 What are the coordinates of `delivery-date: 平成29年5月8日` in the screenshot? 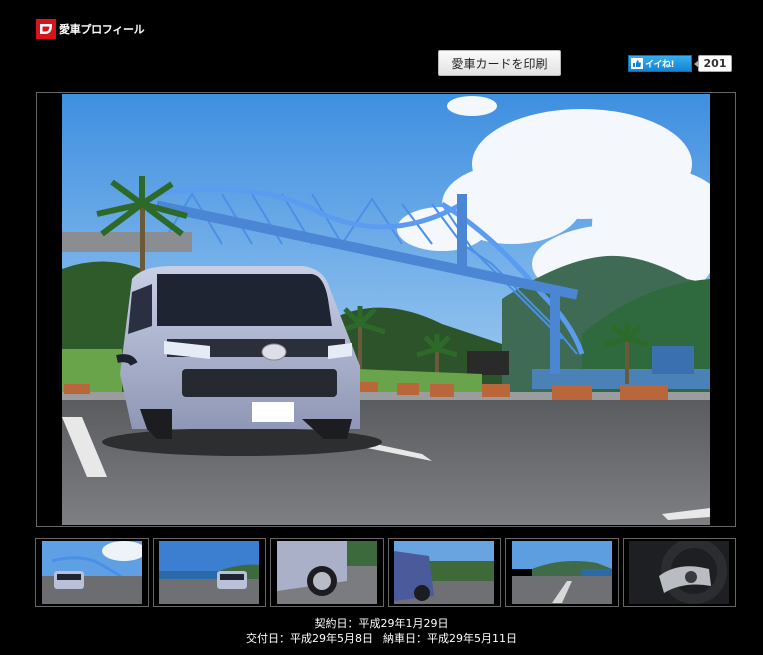 It's located at (331, 638).